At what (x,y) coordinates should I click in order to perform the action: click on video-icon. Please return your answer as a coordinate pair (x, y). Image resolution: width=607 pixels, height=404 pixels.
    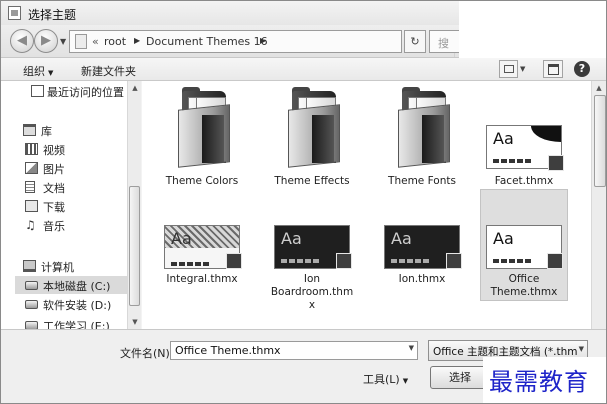
    Looking at the image, I should click on (31, 149).